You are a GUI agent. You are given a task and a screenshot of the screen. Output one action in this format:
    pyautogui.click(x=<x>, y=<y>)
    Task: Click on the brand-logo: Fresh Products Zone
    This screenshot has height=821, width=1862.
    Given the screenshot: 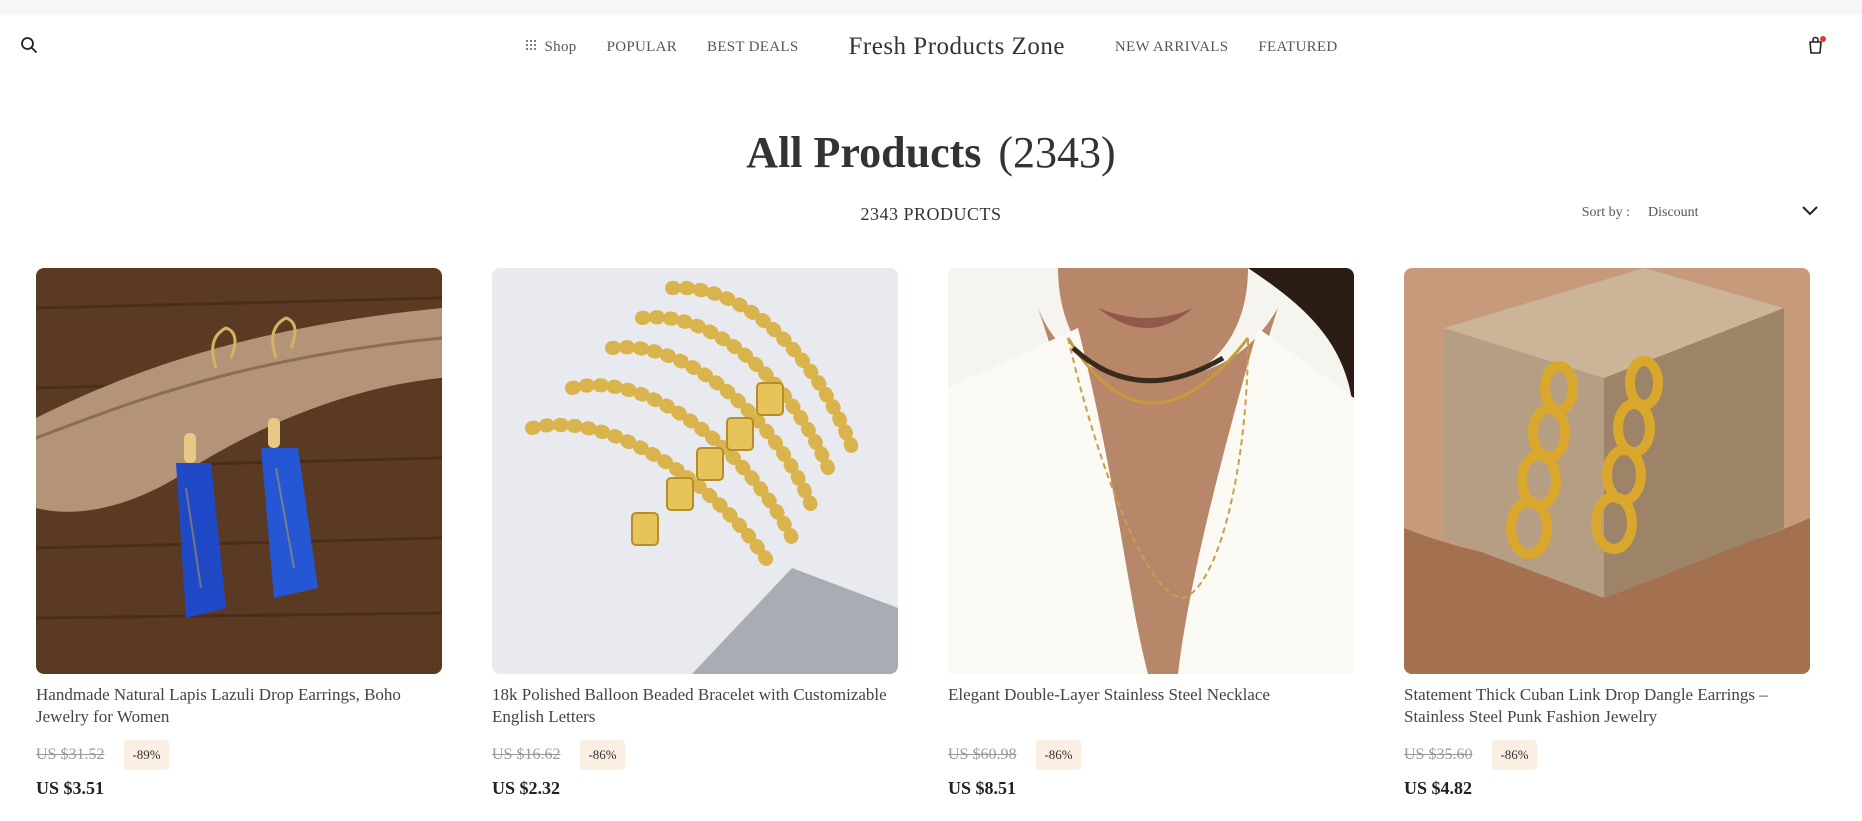 What is the action you would take?
    pyautogui.click(x=957, y=47)
    